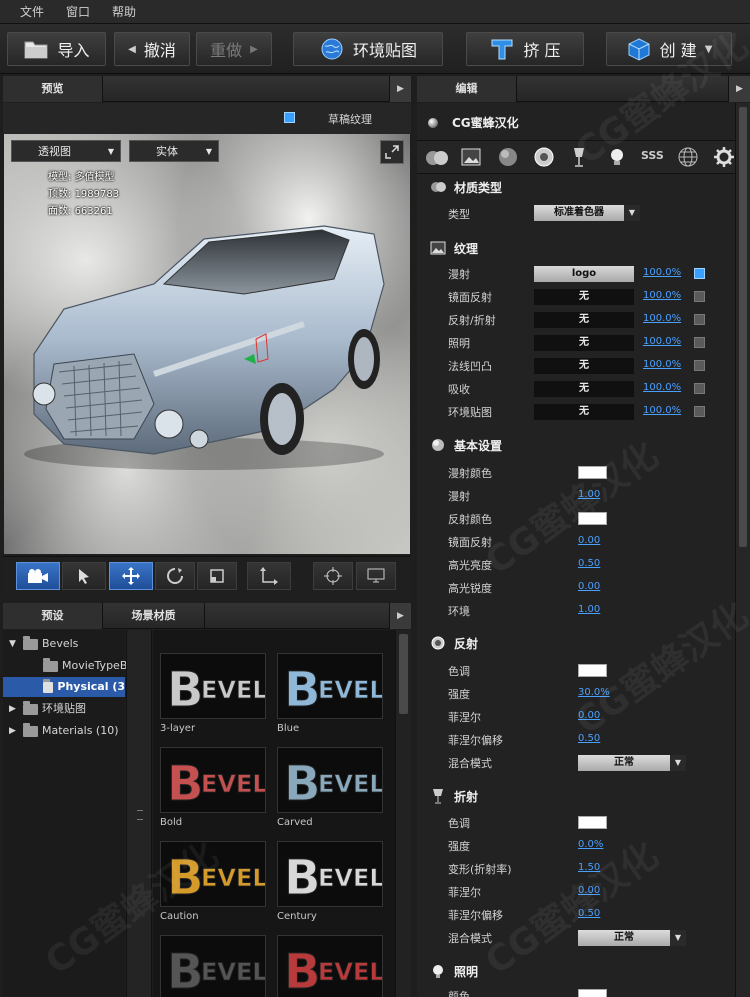  Describe the element at coordinates (594, 692) in the screenshot. I see `reflection-value: 30.0%` at that location.